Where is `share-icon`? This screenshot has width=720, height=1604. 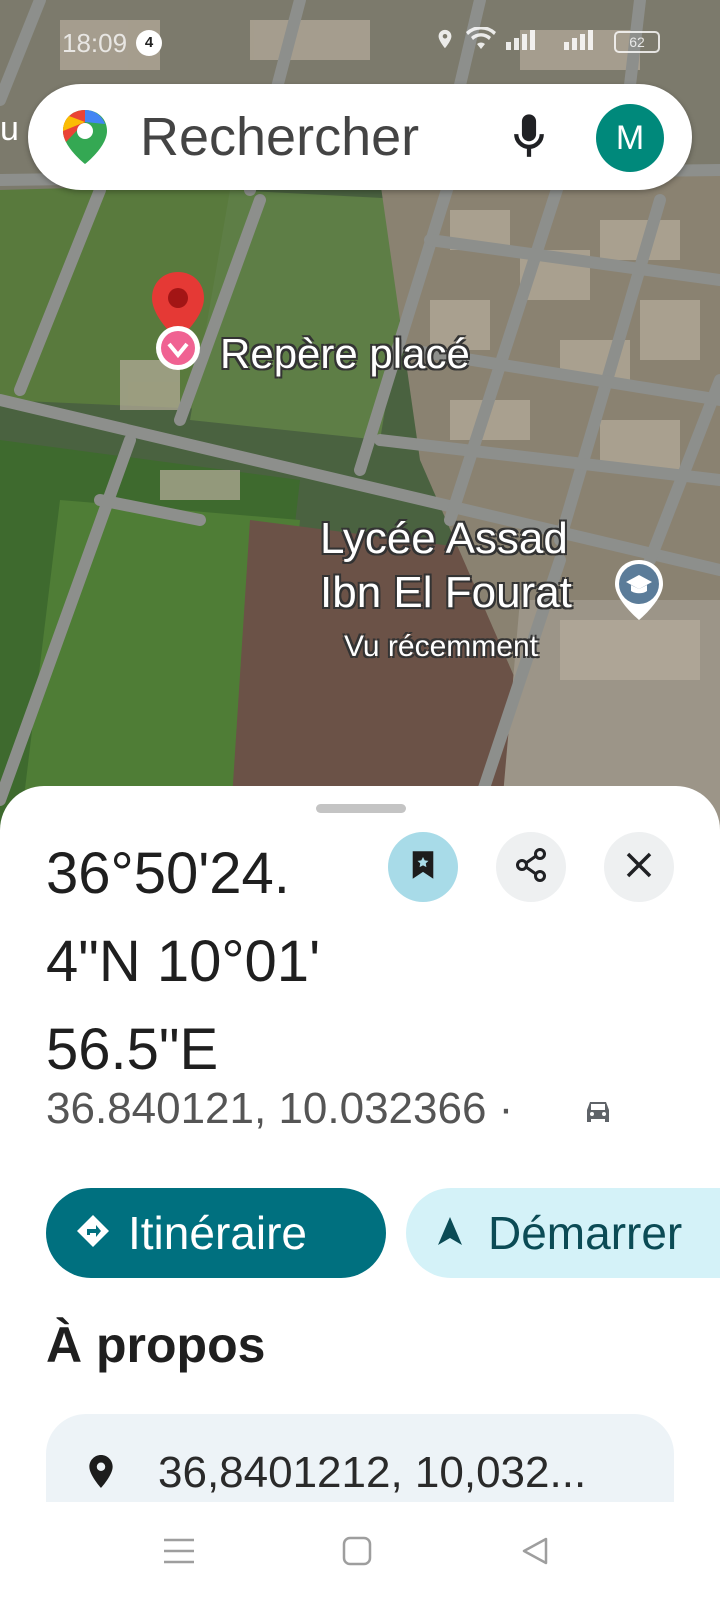 share-icon is located at coordinates (531, 867).